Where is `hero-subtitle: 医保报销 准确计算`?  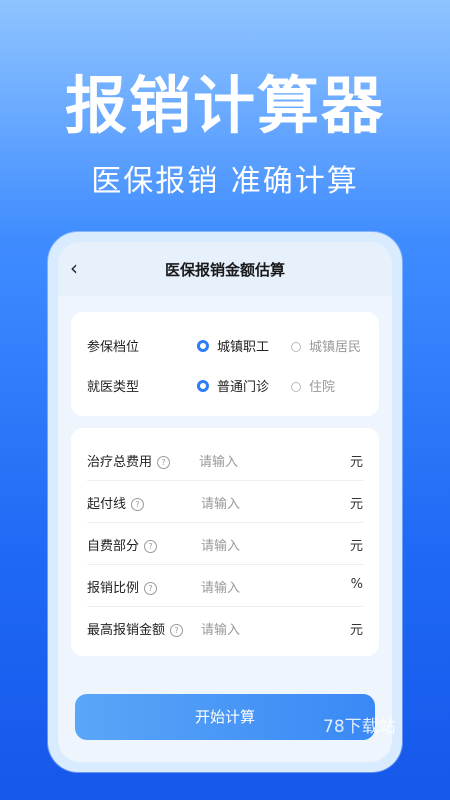
hero-subtitle: 医保报销 准确计算 is located at coordinates (225, 181).